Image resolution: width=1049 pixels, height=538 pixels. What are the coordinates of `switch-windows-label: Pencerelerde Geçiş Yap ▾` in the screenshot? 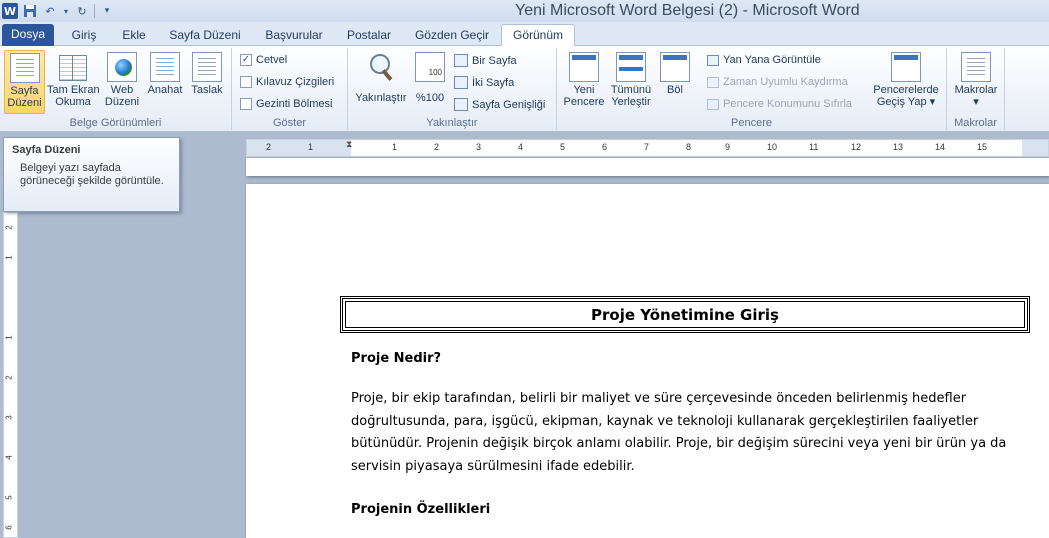 It's located at (906, 96).